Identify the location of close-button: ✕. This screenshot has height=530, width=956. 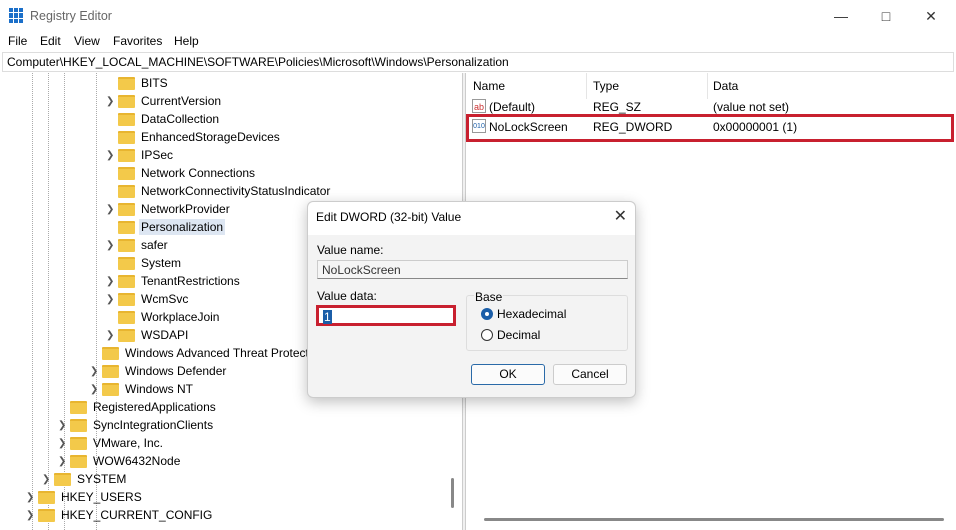
(931, 16).